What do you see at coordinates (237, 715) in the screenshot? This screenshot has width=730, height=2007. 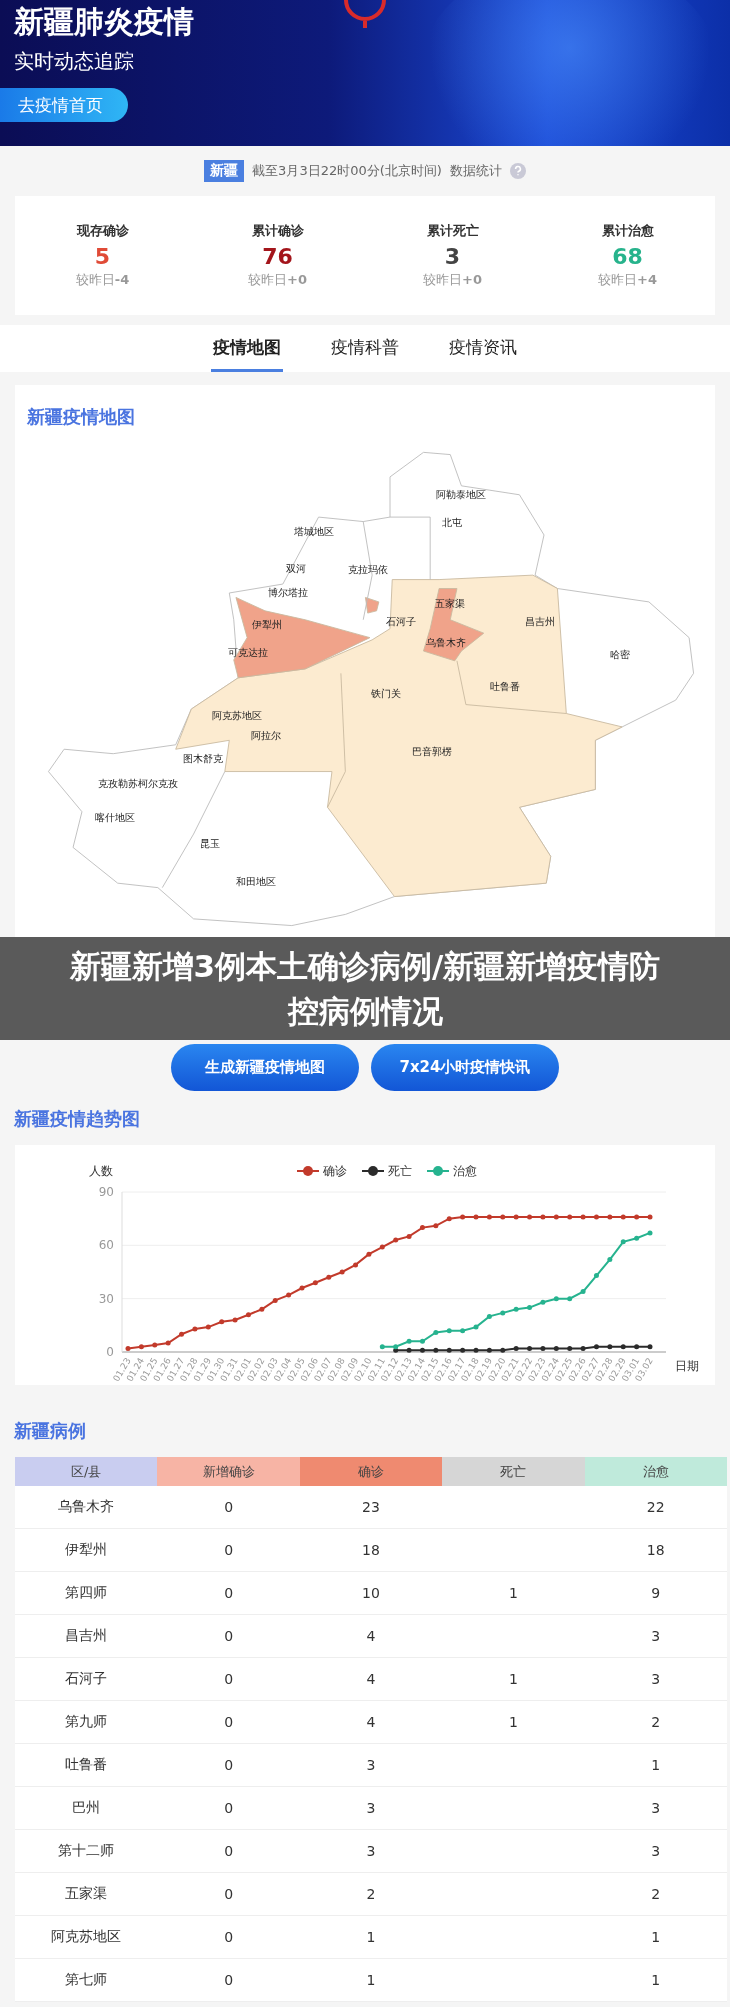 I see `region-label: 阿克苏地区` at bounding box center [237, 715].